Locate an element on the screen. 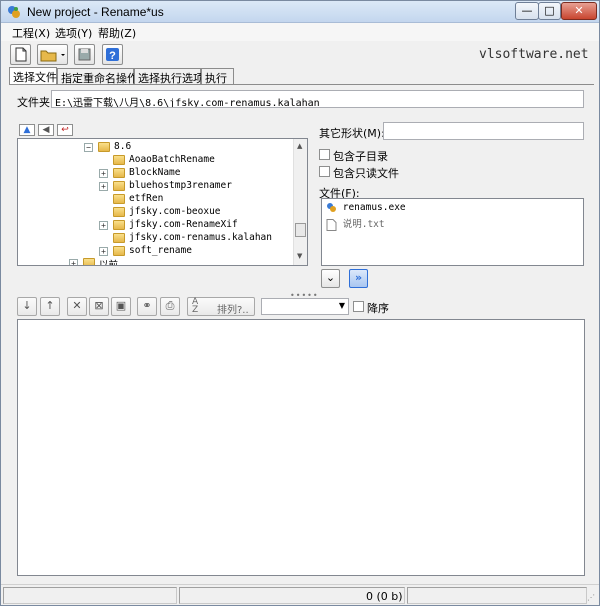  include-subdirs-checkbox is located at coordinates (324, 154).